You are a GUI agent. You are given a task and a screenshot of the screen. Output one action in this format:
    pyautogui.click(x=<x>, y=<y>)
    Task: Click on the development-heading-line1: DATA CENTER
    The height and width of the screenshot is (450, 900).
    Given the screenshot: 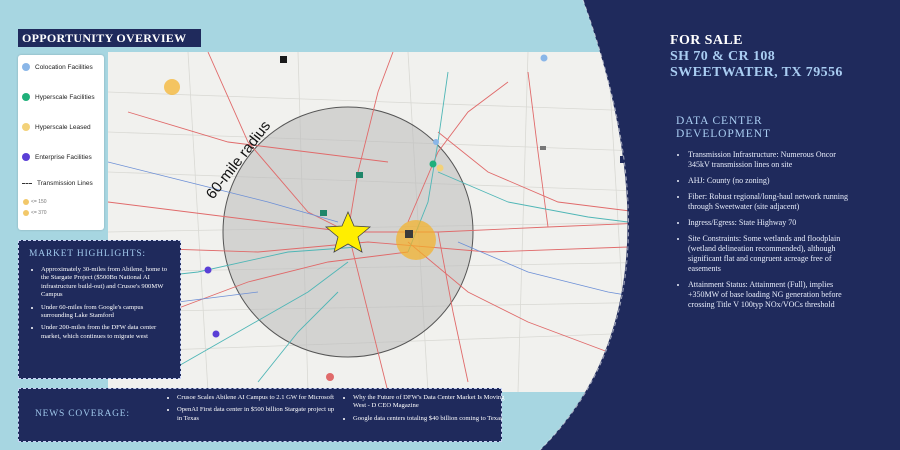 What is the action you would take?
    pyautogui.click(x=719, y=121)
    